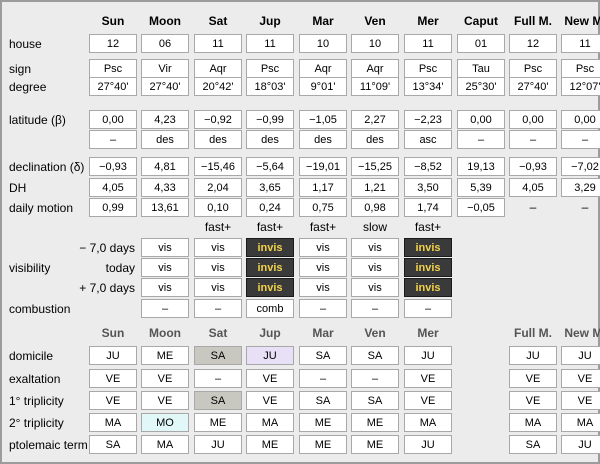 The height and width of the screenshot is (464, 600). I want to click on combustion-cell: –, so click(428, 308).